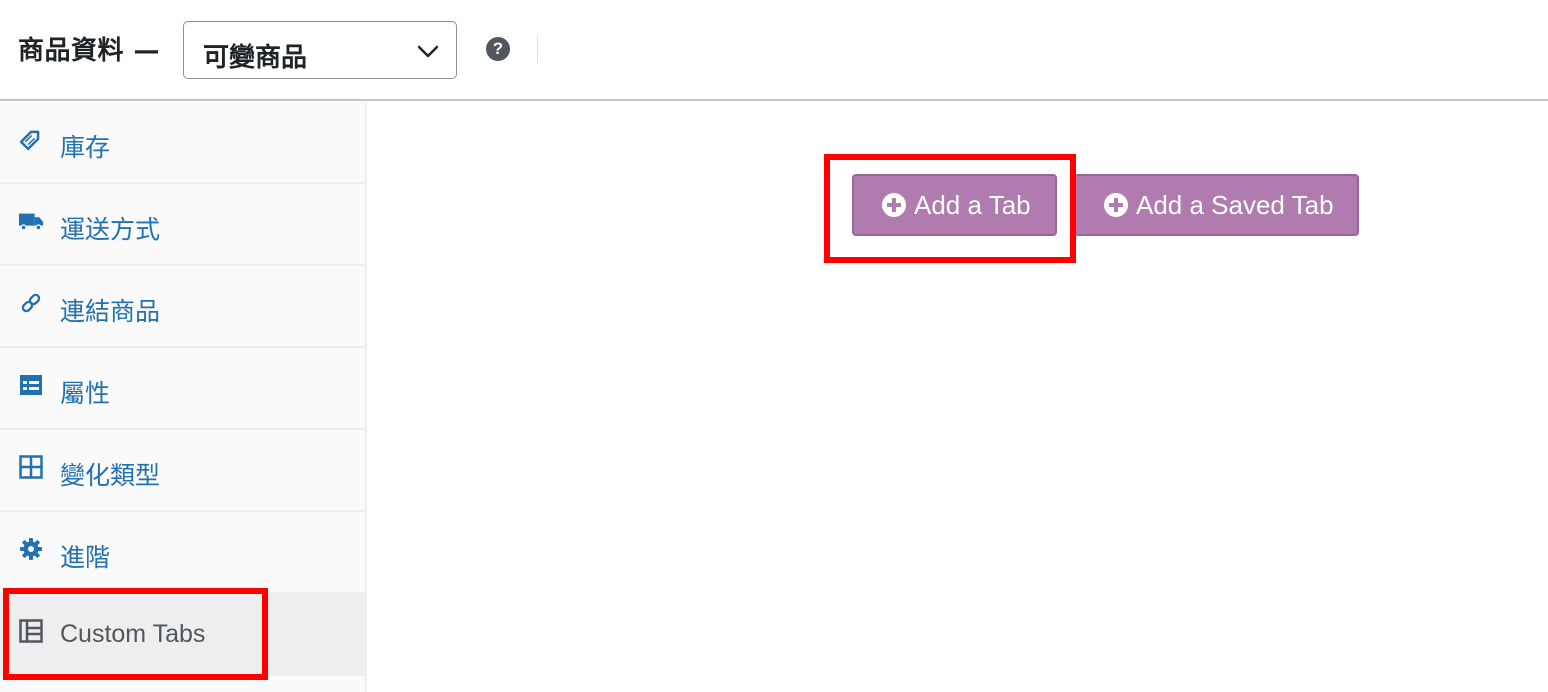 The width and height of the screenshot is (1548, 692). What do you see at coordinates (182, 143) in the screenshot?
I see `sidebar-item-inventory: 庫存` at bounding box center [182, 143].